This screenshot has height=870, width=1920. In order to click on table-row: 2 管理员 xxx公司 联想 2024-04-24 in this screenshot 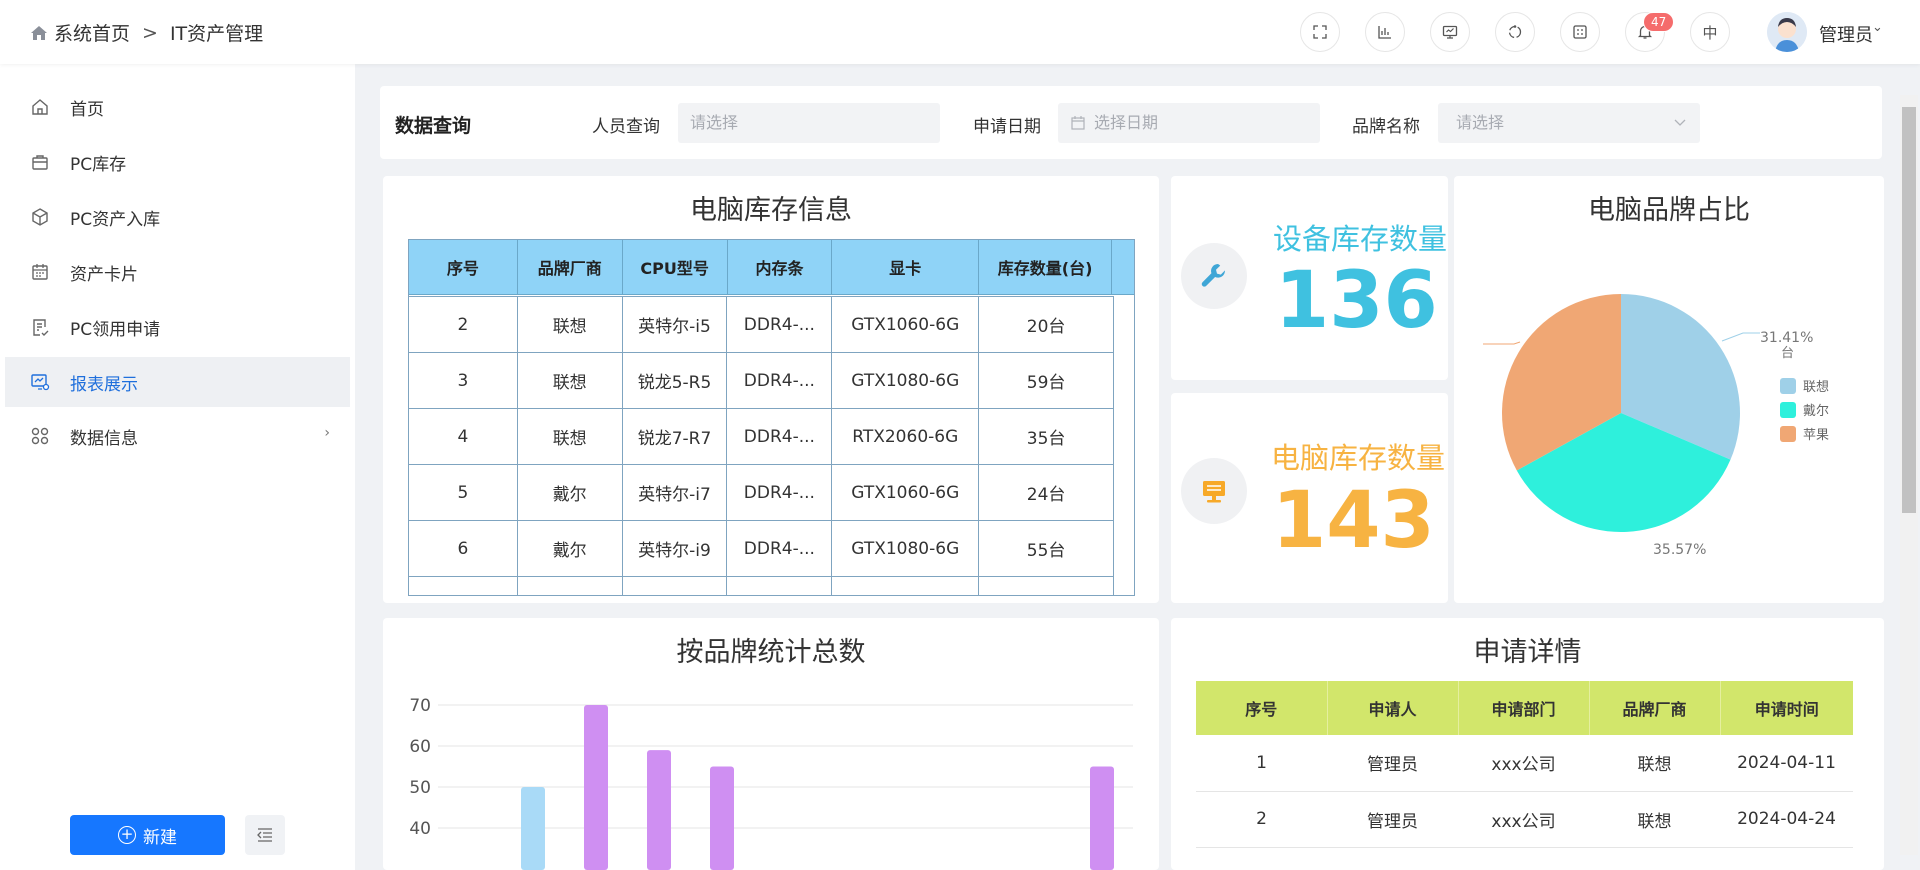, I will do `click(1524, 819)`.